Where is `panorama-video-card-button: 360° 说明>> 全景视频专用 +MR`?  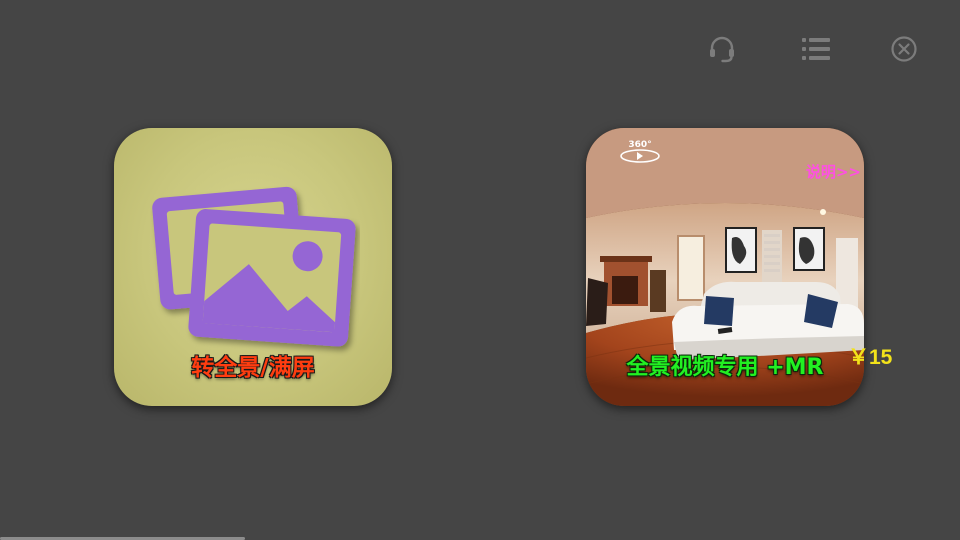
panorama-video-card-button: 360° 说明>> 全景视频专用 +MR is located at coordinates (725, 267).